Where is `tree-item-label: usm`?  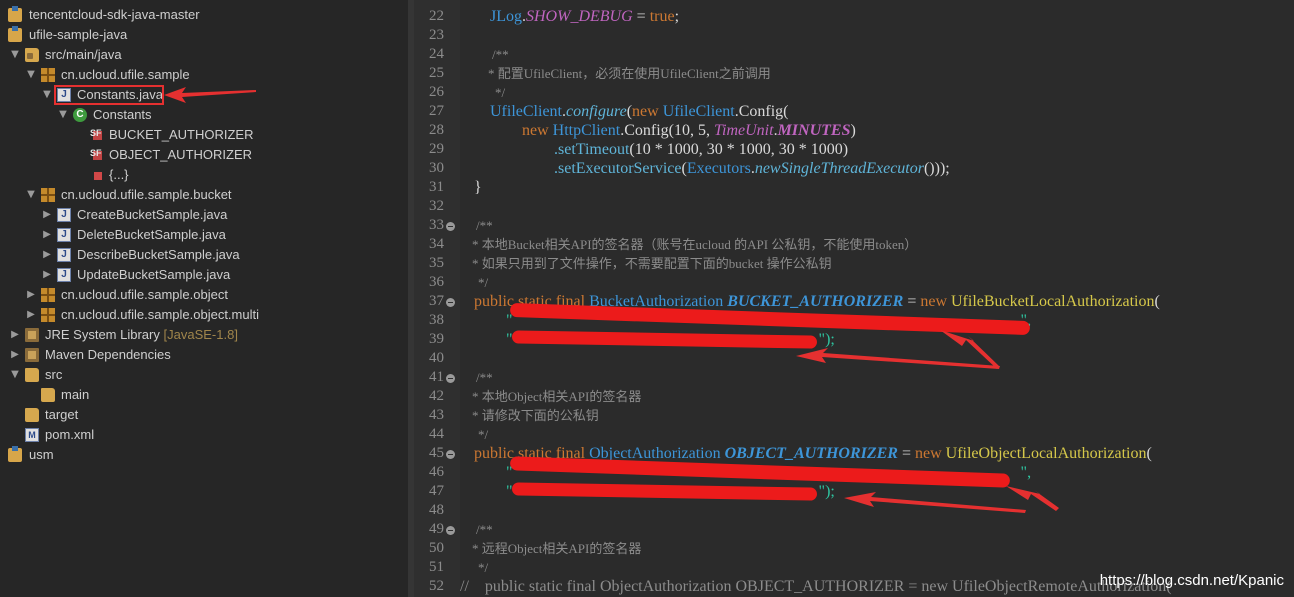 tree-item-label: usm is located at coordinates (41, 454).